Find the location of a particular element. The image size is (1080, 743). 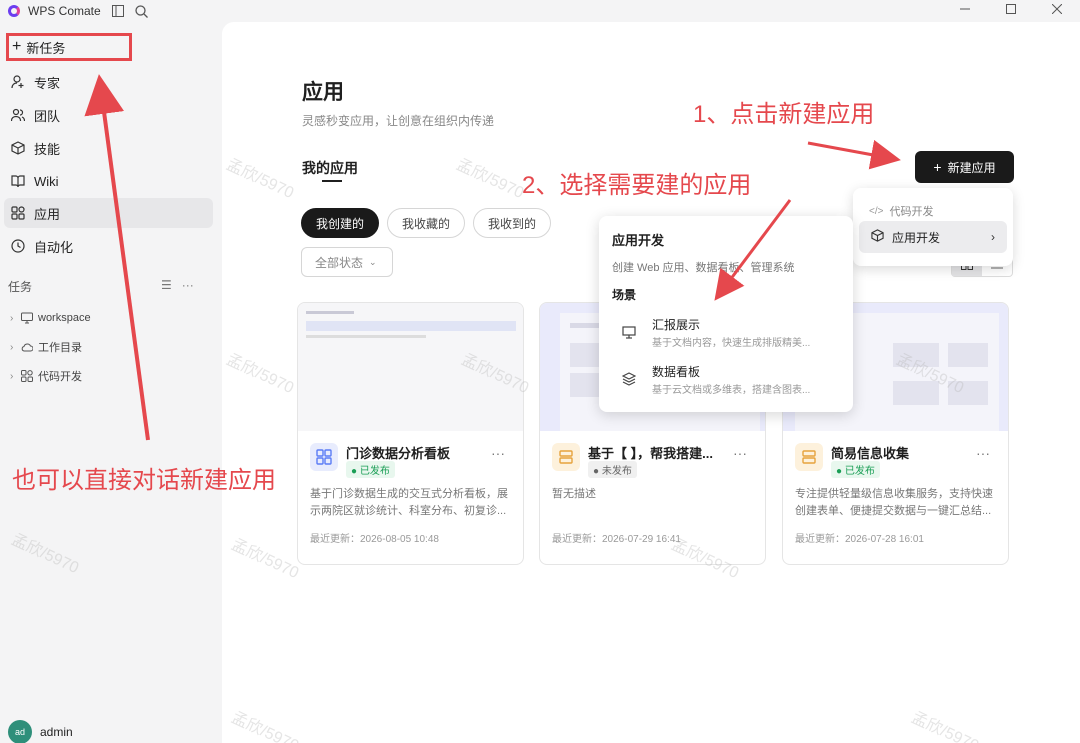

monitor-icon is located at coordinates (27, 318).